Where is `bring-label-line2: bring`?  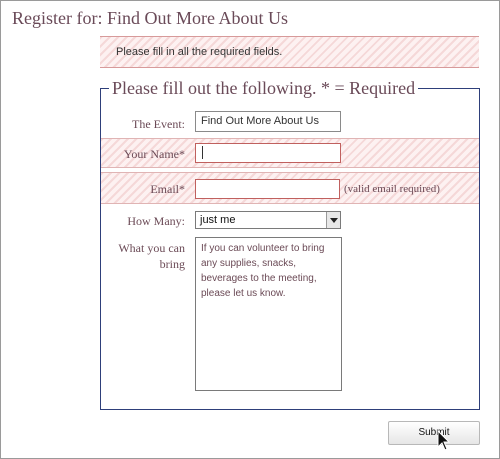
bring-label-line2: bring is located at coordinates (172, 264).